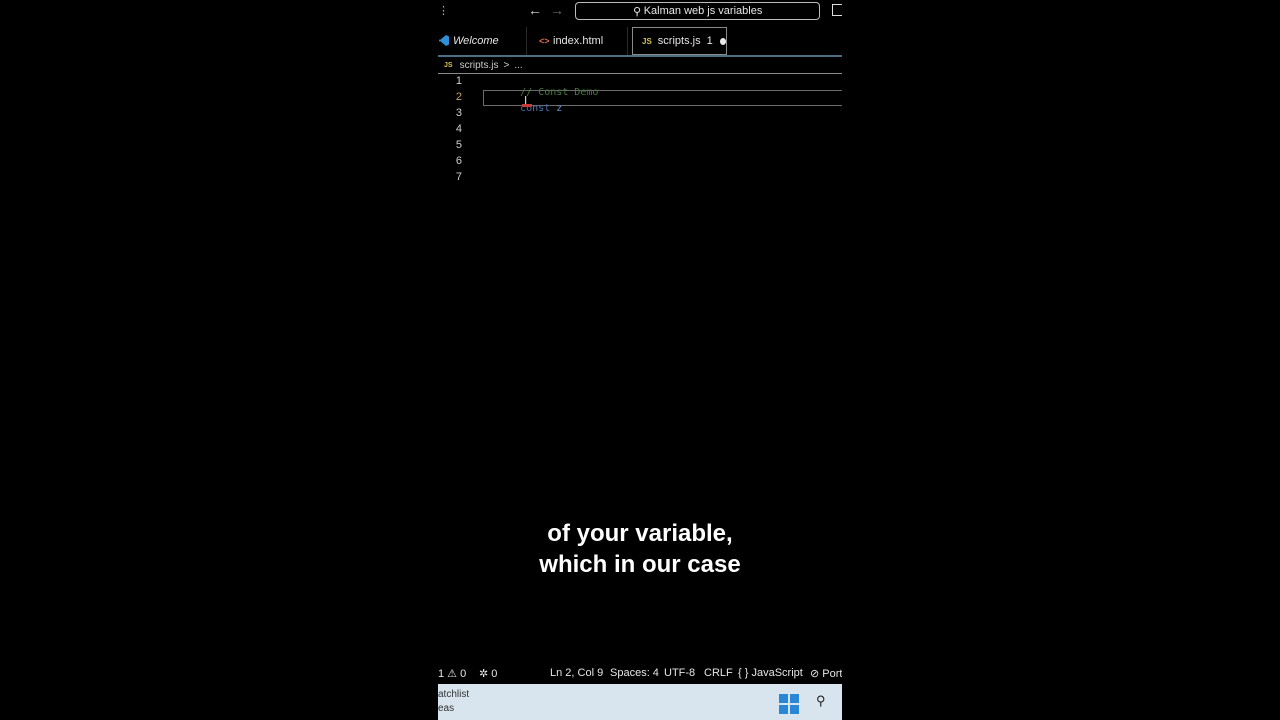 The height and width of the screenshot is (720, 1280). I want to click on chevron-right-icon: >, so click(506, 65).